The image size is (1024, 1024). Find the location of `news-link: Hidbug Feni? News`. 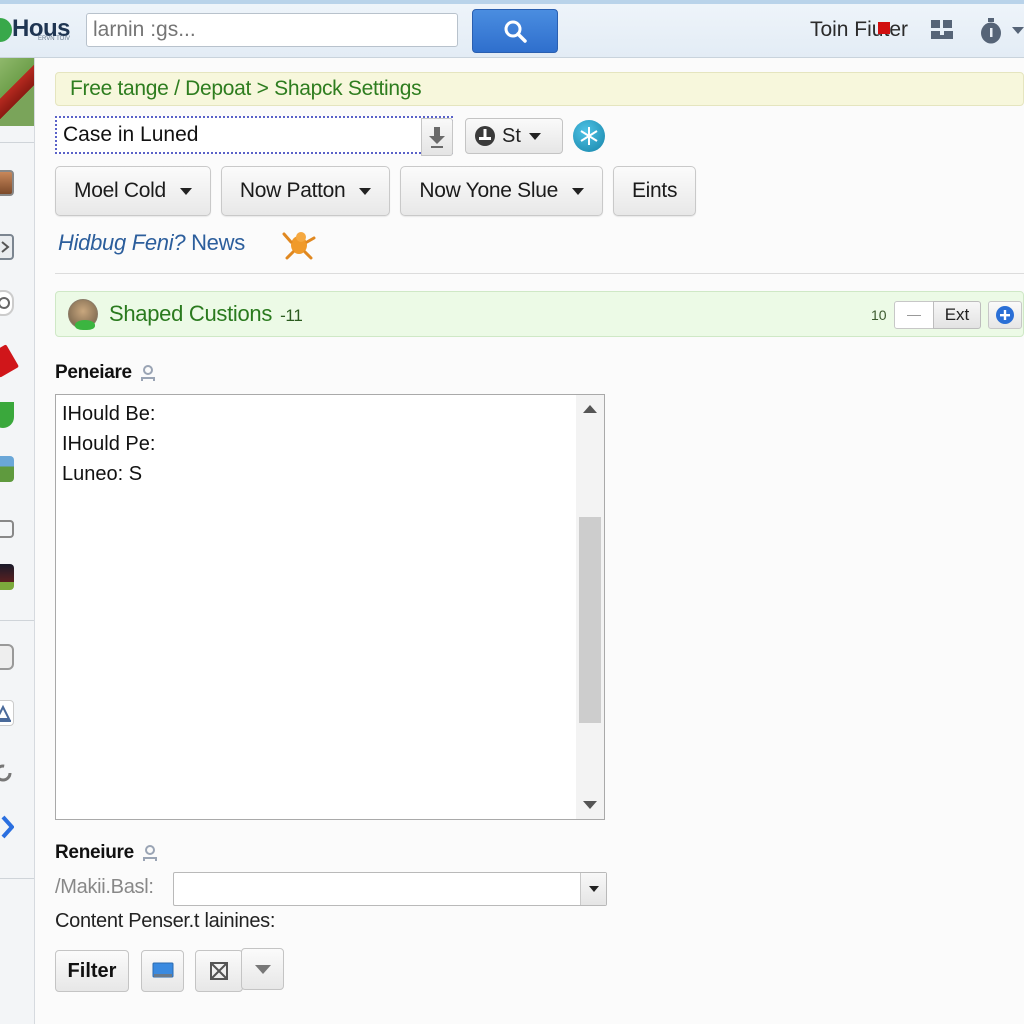

news-link: Hidbug Feni? News is located at coordinates (151, 243).